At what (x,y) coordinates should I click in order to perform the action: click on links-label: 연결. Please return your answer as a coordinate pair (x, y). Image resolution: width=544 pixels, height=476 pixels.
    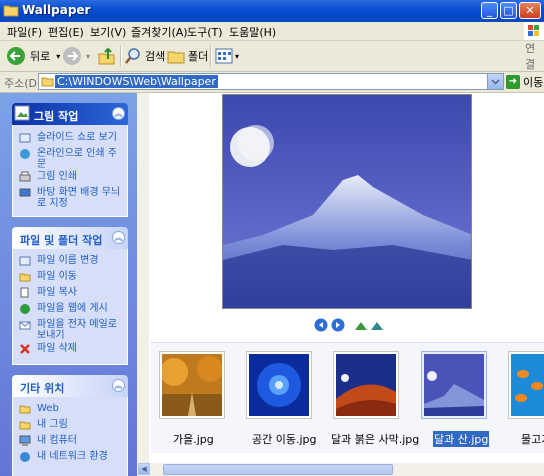
    Looking at the image, I should click on (534, 56).